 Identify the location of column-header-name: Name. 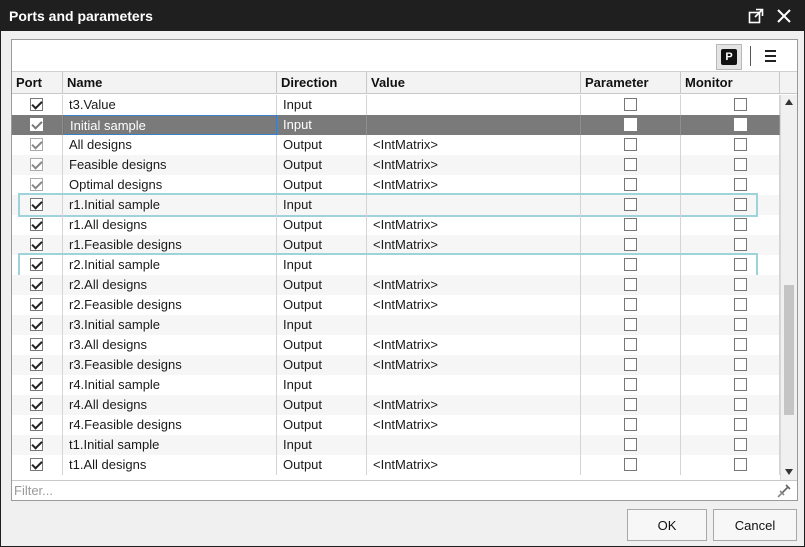
(170, 83).